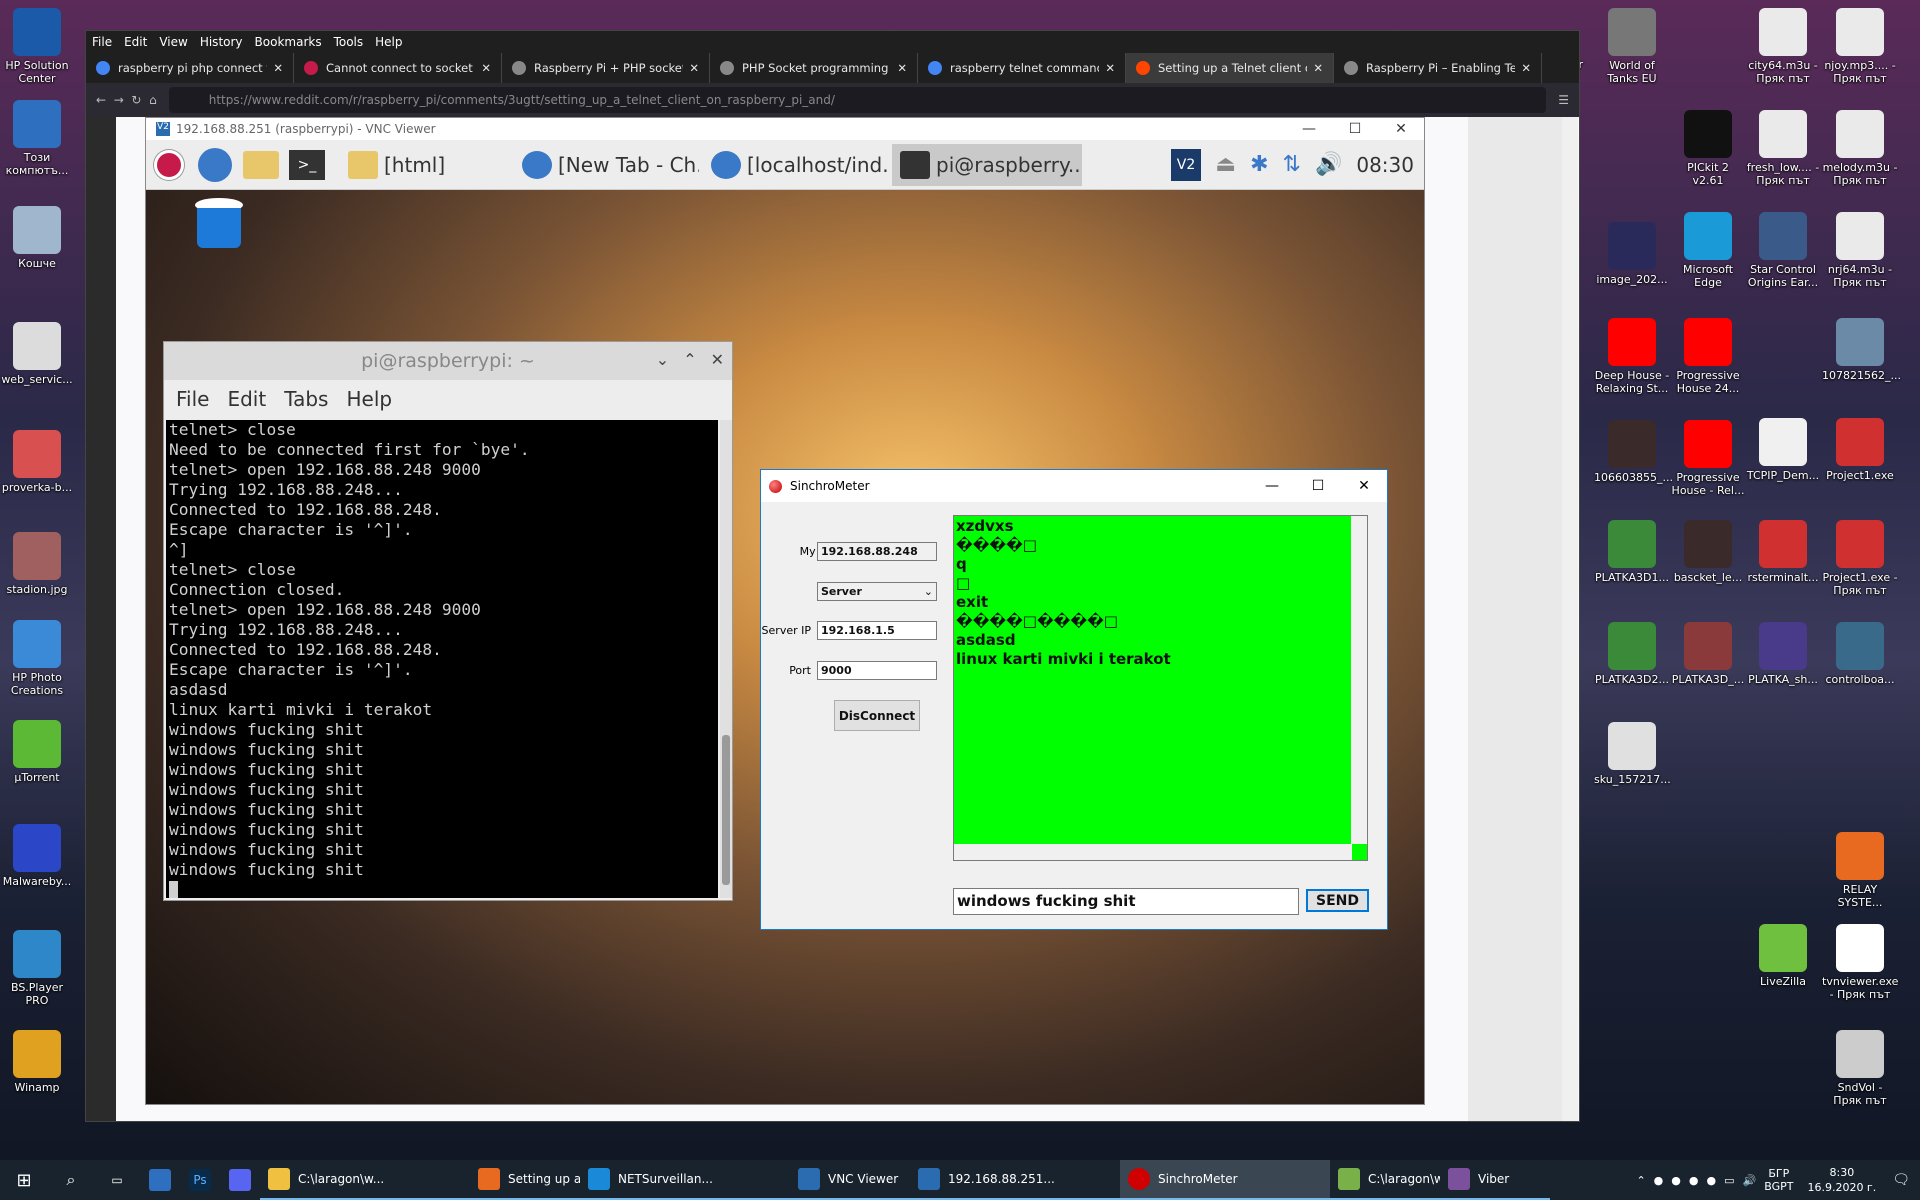 This screenshot has width=1920, height=1200. What do you see at coordinates (136, 100) in the screenshot?
I see `reload-icon: ↻` at bounding box center [136, 100].